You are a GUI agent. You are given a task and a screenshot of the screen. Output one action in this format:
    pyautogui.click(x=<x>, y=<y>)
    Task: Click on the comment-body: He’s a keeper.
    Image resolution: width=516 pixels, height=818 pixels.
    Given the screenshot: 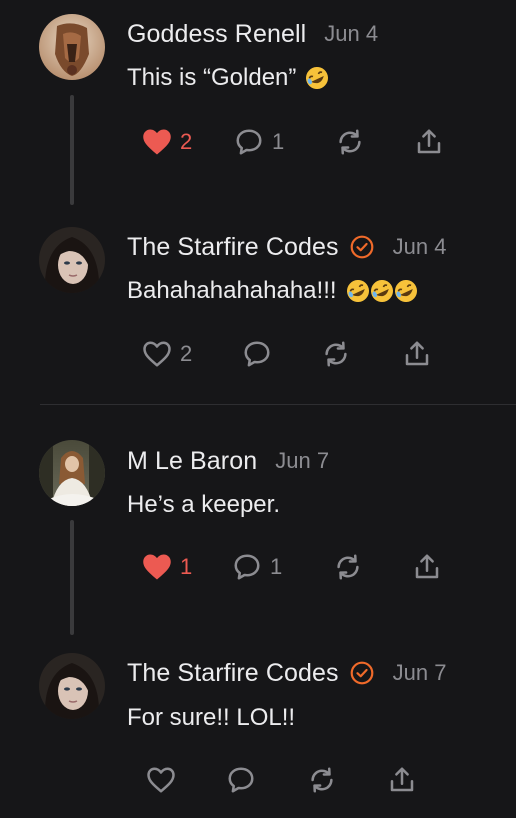 What is the action you would take?
    pyautogui.click(x=203, y=504)
    